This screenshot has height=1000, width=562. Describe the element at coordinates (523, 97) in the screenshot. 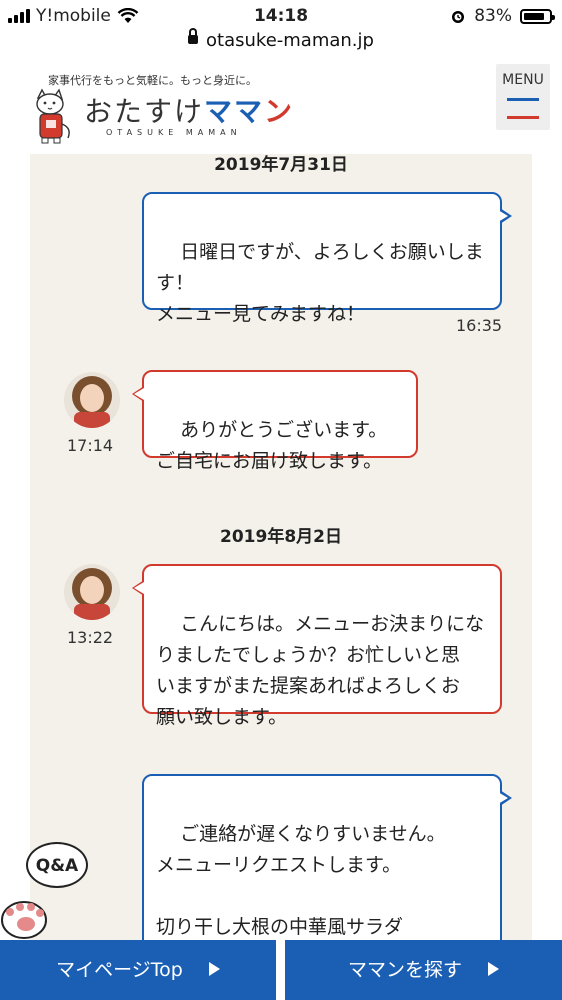

I see `menu-button: MENU` at that location.